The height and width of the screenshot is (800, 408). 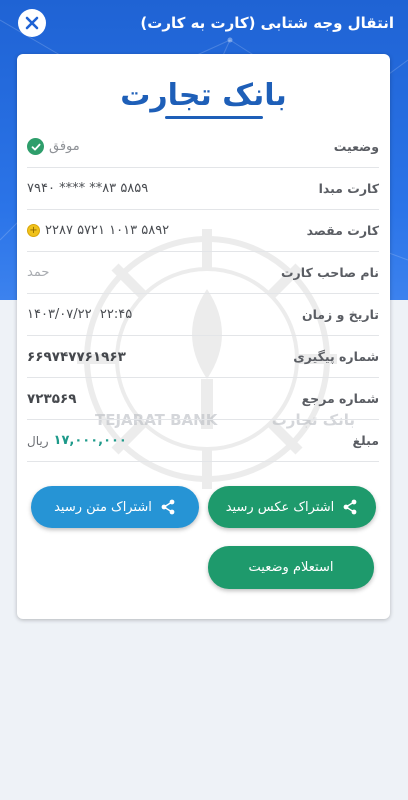 What do you see at coordinates (76, 356) in the screenshot?
I see `tracking-number-value: ۶۶۹۷۴۷۷۶۱۹۶۳` at bounding box center [76, 356].